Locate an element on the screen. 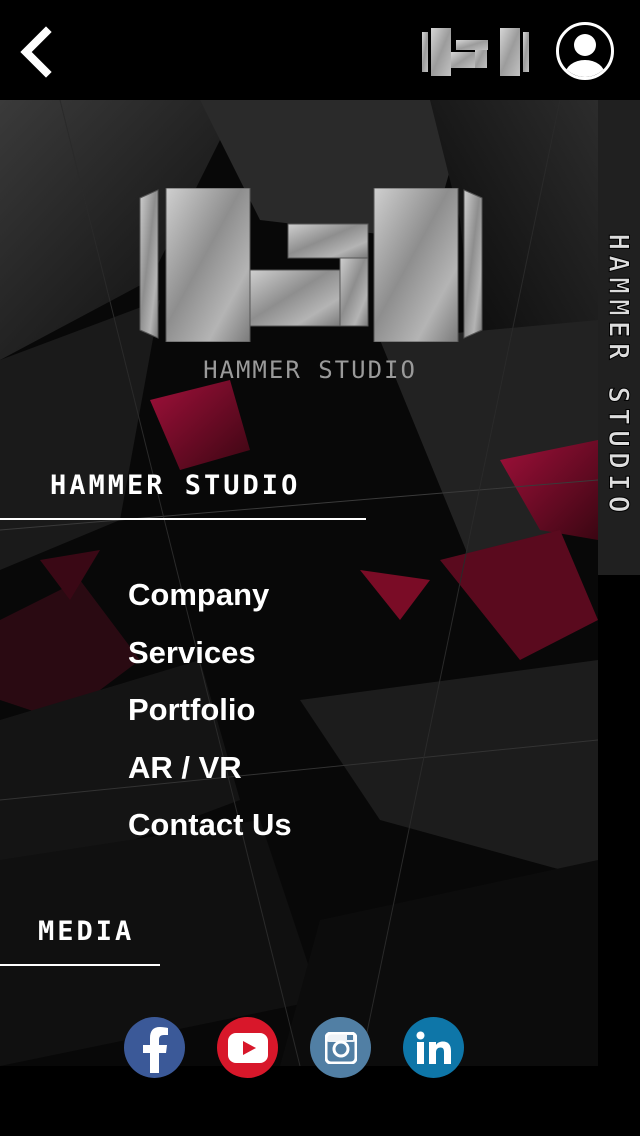 The image size is (640, 1136). back-button is located at coordinates (36, 52).